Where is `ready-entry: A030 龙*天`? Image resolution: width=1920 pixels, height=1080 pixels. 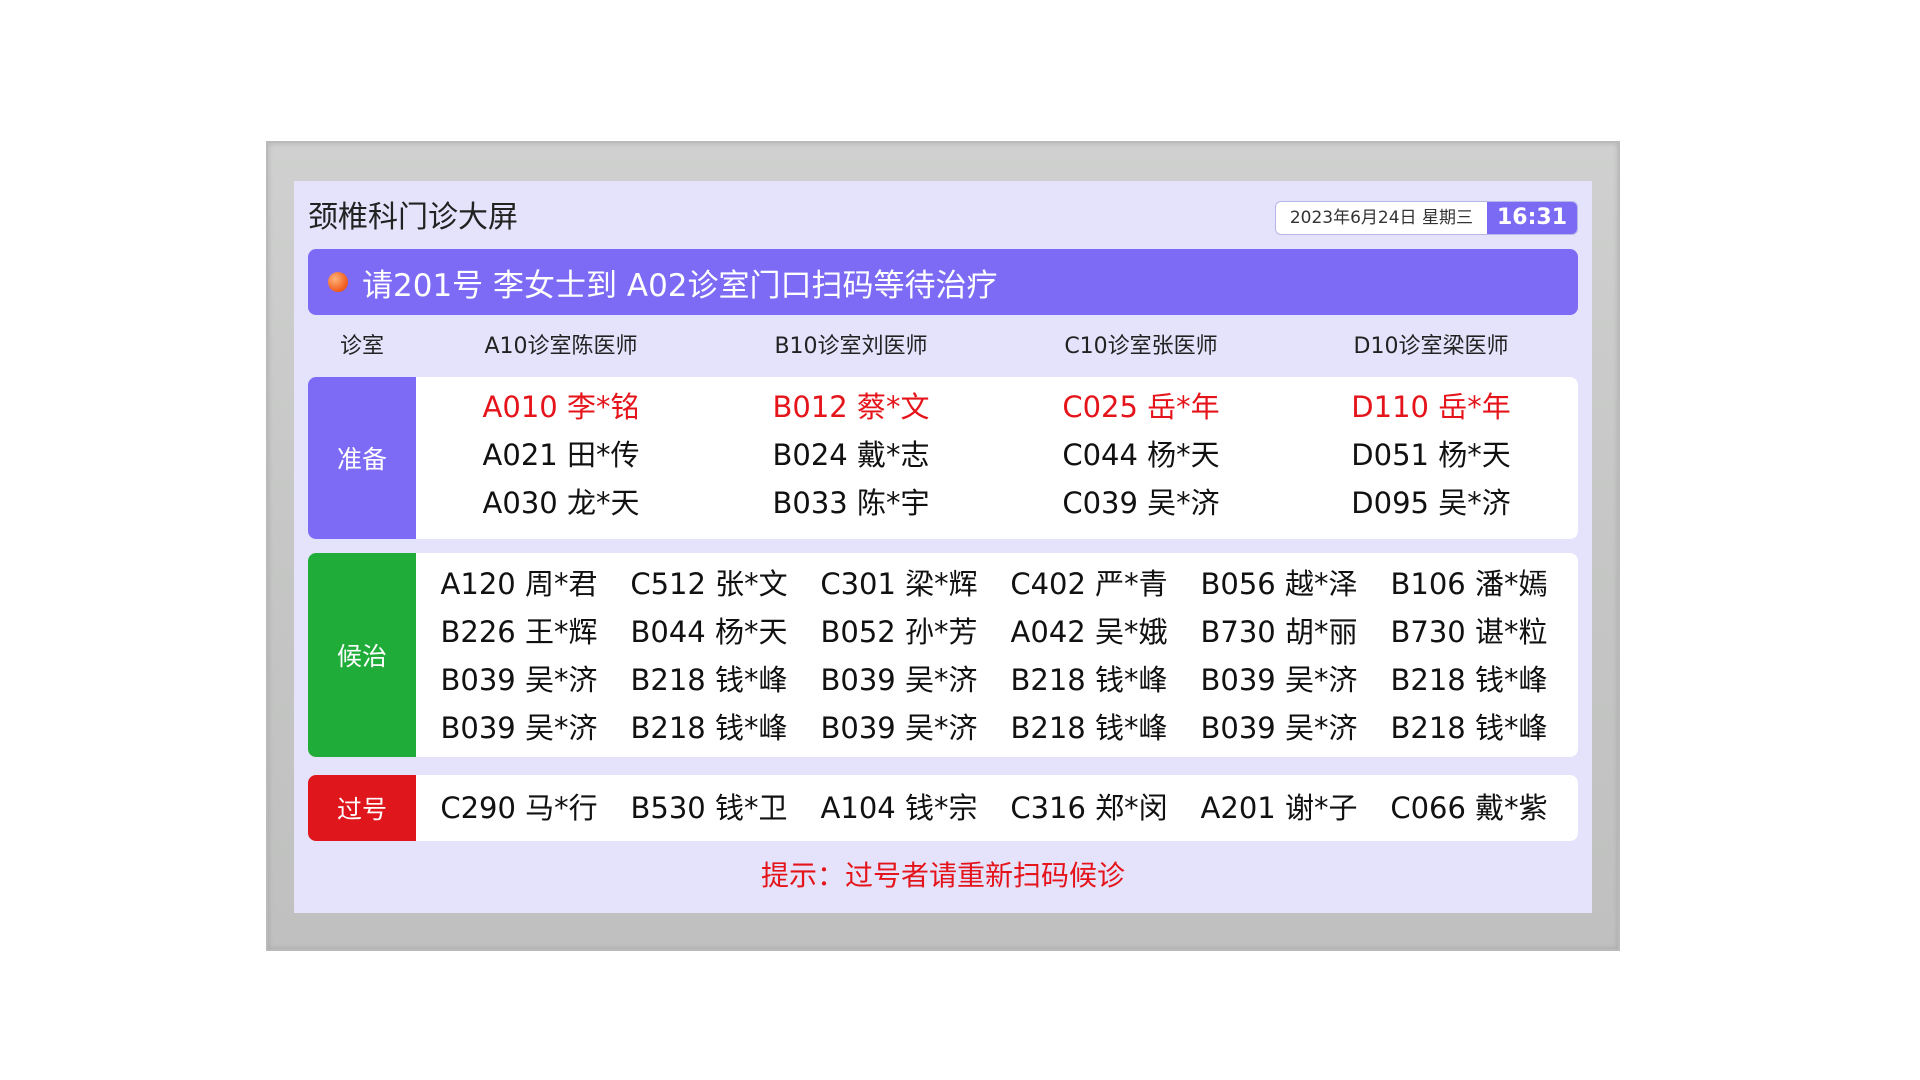
ready-entry: A030 龙*天 is located at coordinates (561, 503).